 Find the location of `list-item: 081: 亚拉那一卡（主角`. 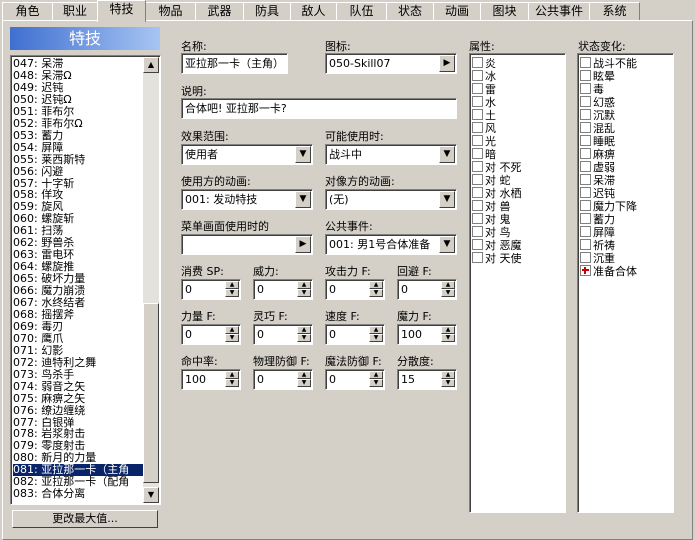

list-item: 081: 亚拉那一卡（主角 is located at coordinates (78, 470).